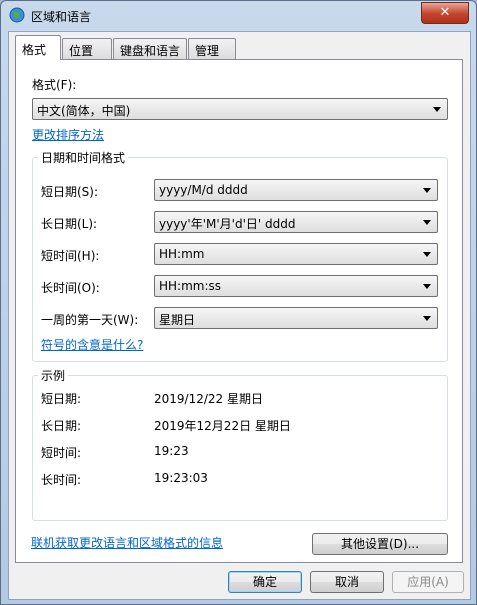 The image size is (477, 605). Describe the element at coordinates (87, 48) in the screenshot. I see `tab-location: 位置` at that location.